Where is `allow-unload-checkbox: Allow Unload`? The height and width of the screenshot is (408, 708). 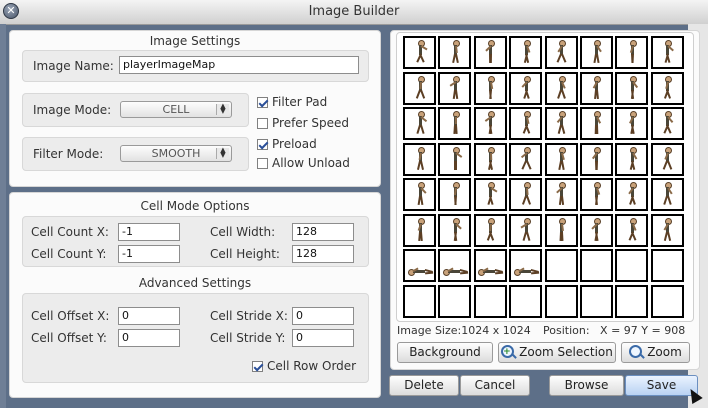
allow-unload-checkbox: Allow Unload is located at coordinates (303, 164).